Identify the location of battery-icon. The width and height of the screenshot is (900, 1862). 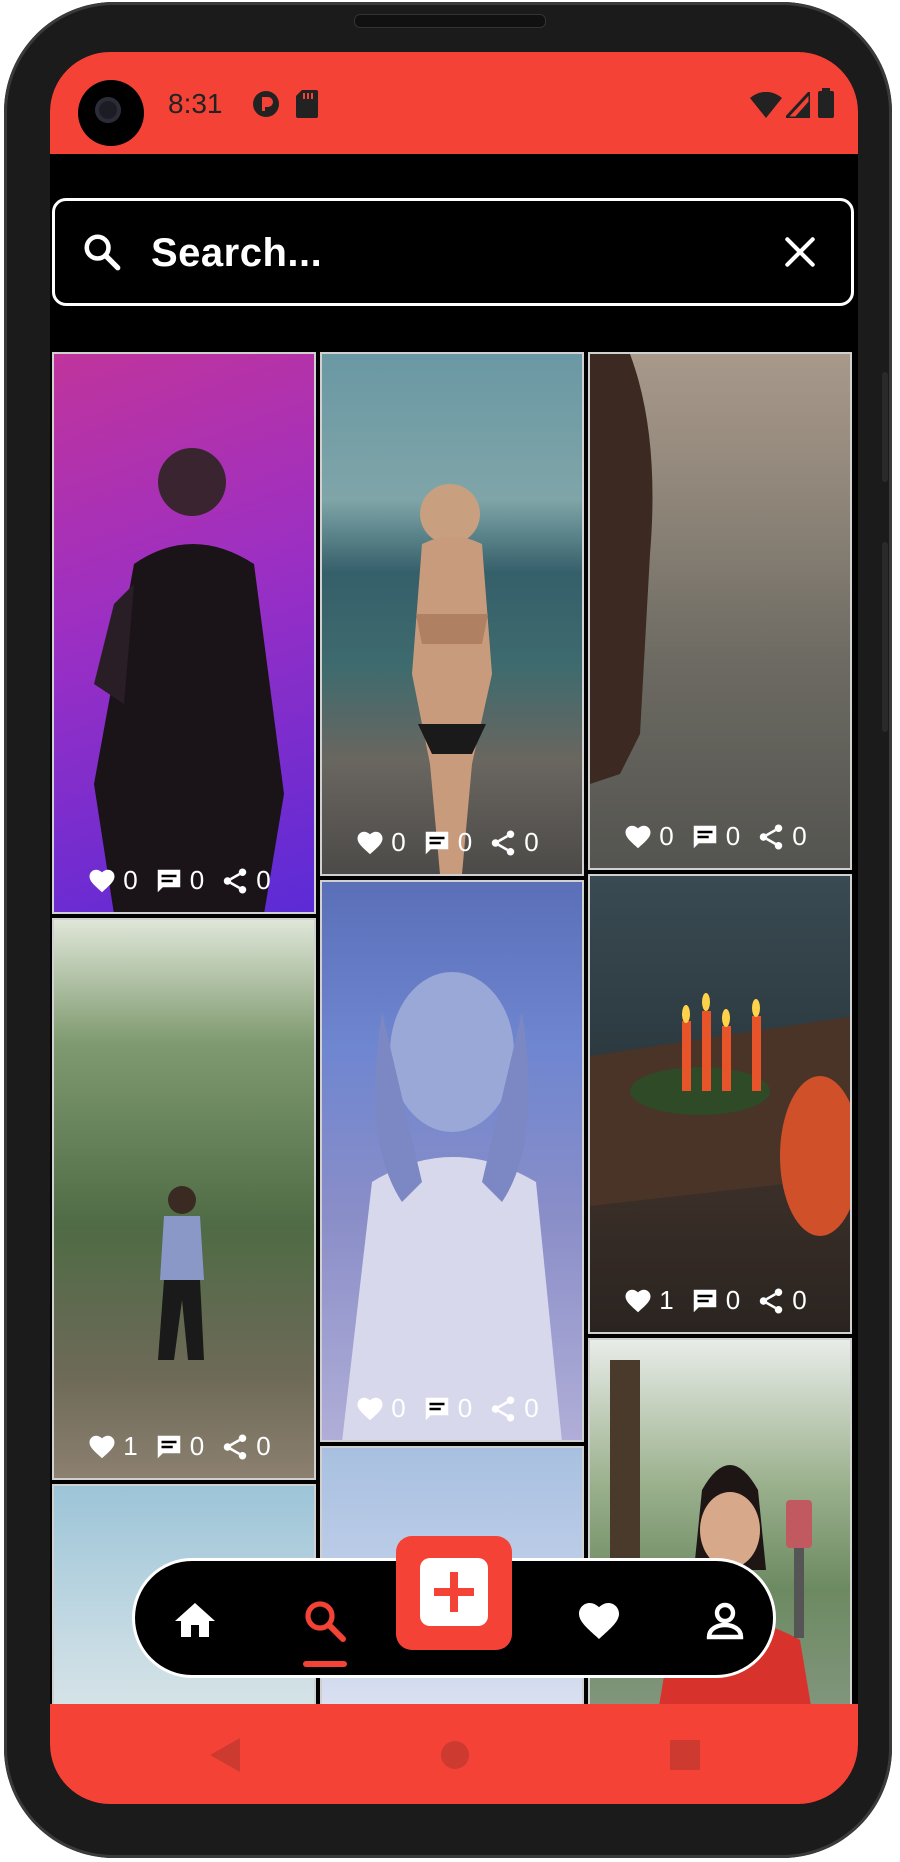
(826, 105).